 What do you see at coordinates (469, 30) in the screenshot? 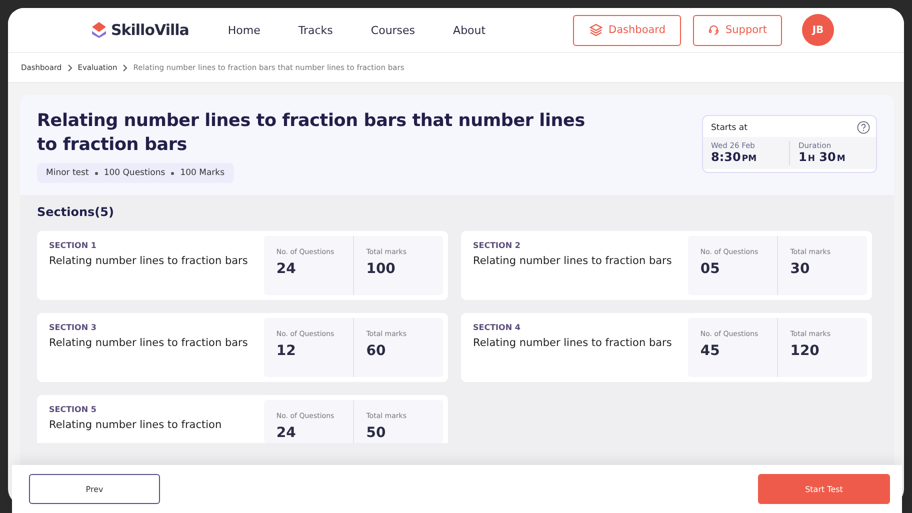
I see `nav-link: About` at bounding box center [469, 30].